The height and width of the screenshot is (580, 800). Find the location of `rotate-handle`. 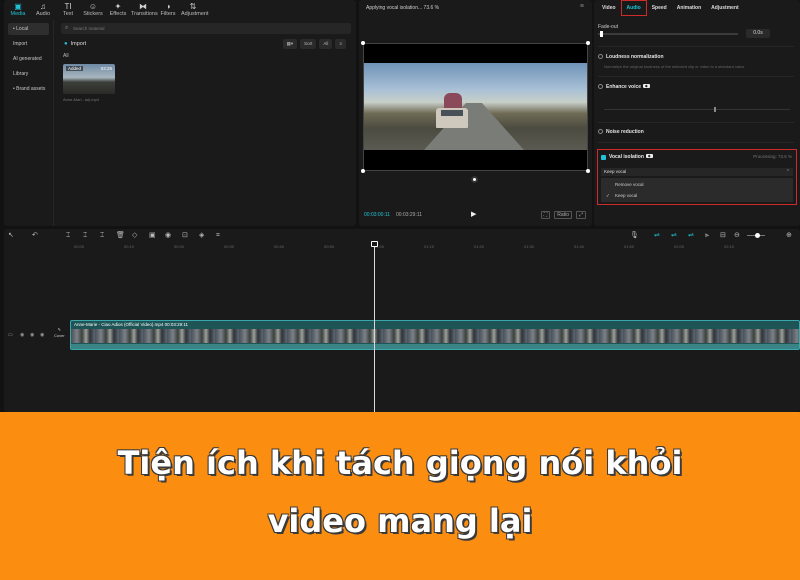

rotate-handle is located at coordinates (474, 179).